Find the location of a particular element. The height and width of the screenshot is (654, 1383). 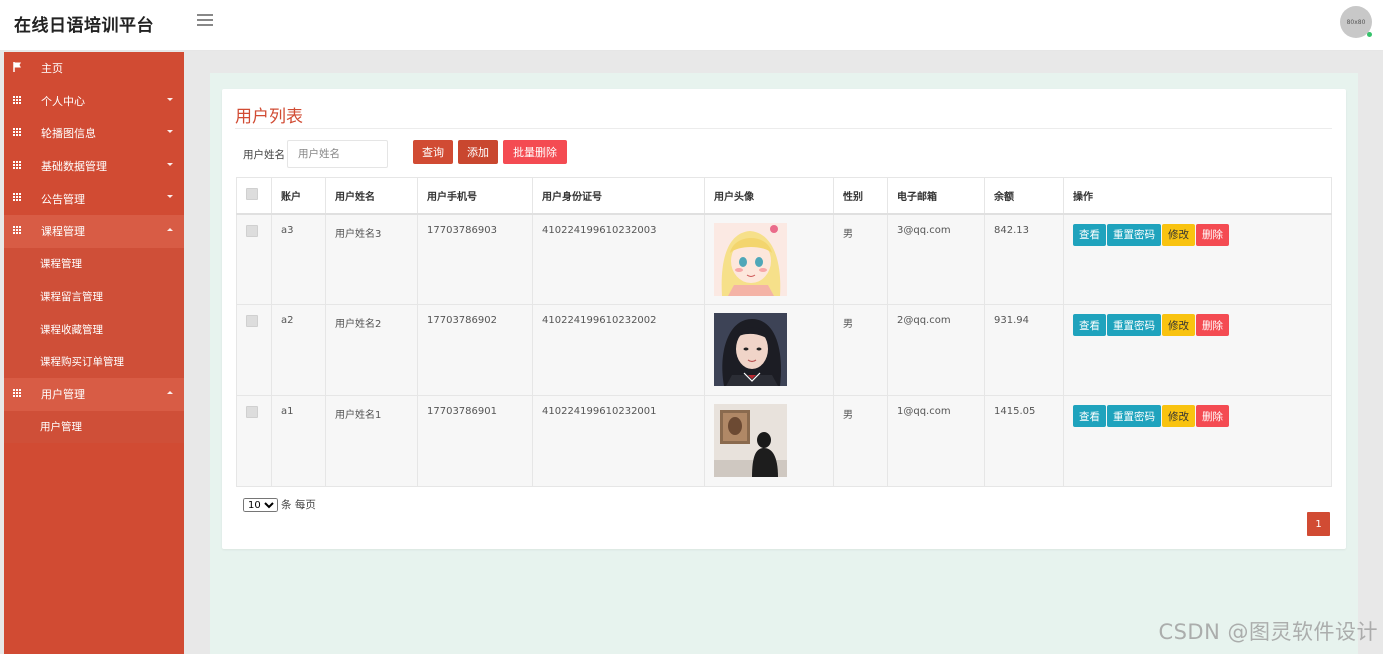

table-header-row: 账户 用户姓名 用户手机号 用户身份证号 用户头像 性别 电子邮箱 余额 操作 is located at coordinates (784, 196).